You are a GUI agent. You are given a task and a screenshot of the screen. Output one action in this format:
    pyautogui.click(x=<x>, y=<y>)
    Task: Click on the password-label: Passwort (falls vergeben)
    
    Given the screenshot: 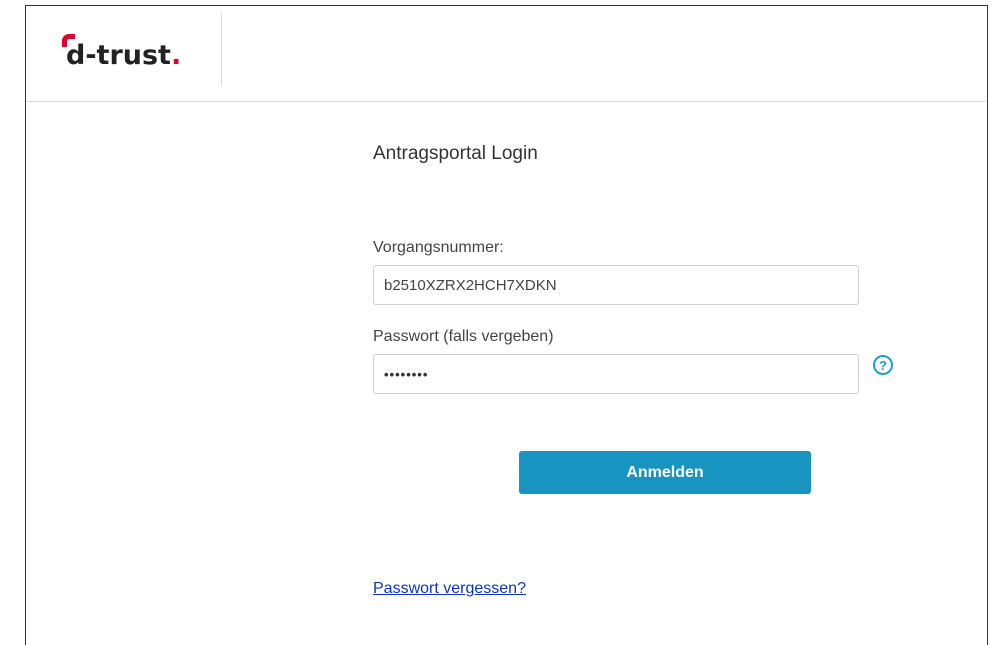 What is the action you would take?
    pyautogui.click(x=463, y=336)
    